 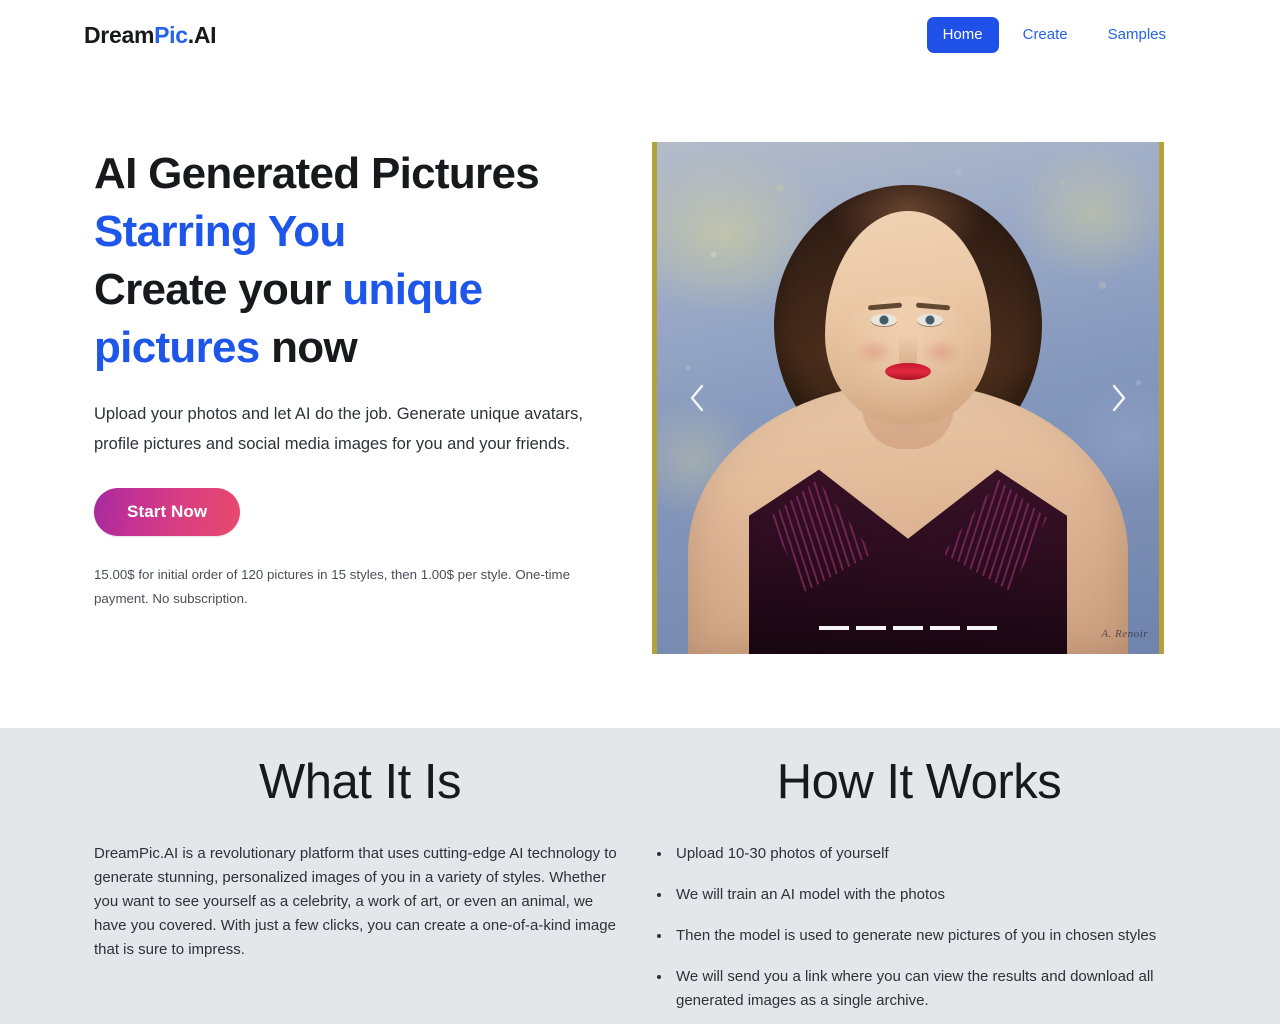 What do you see at coordinates (119, 34) in the screenshot?
I see `brand-prefix: Dream` at bounding box center [119, 34].